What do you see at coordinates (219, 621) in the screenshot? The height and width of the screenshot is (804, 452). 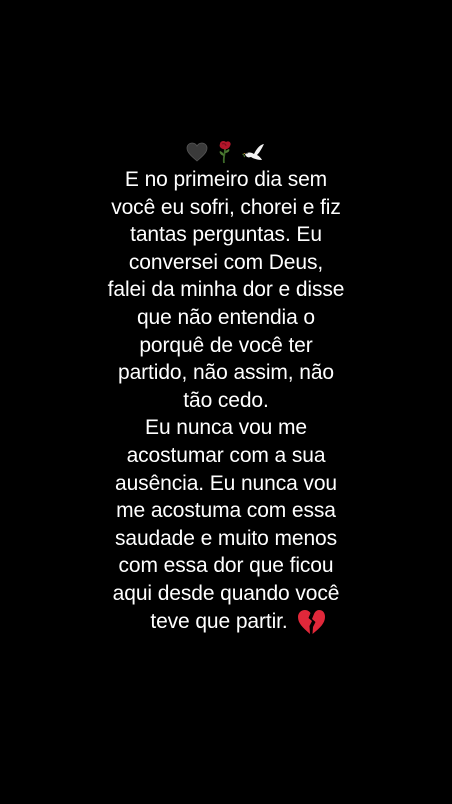 I see `caption-line: teve que partir.` at bounding box center [219, 621].